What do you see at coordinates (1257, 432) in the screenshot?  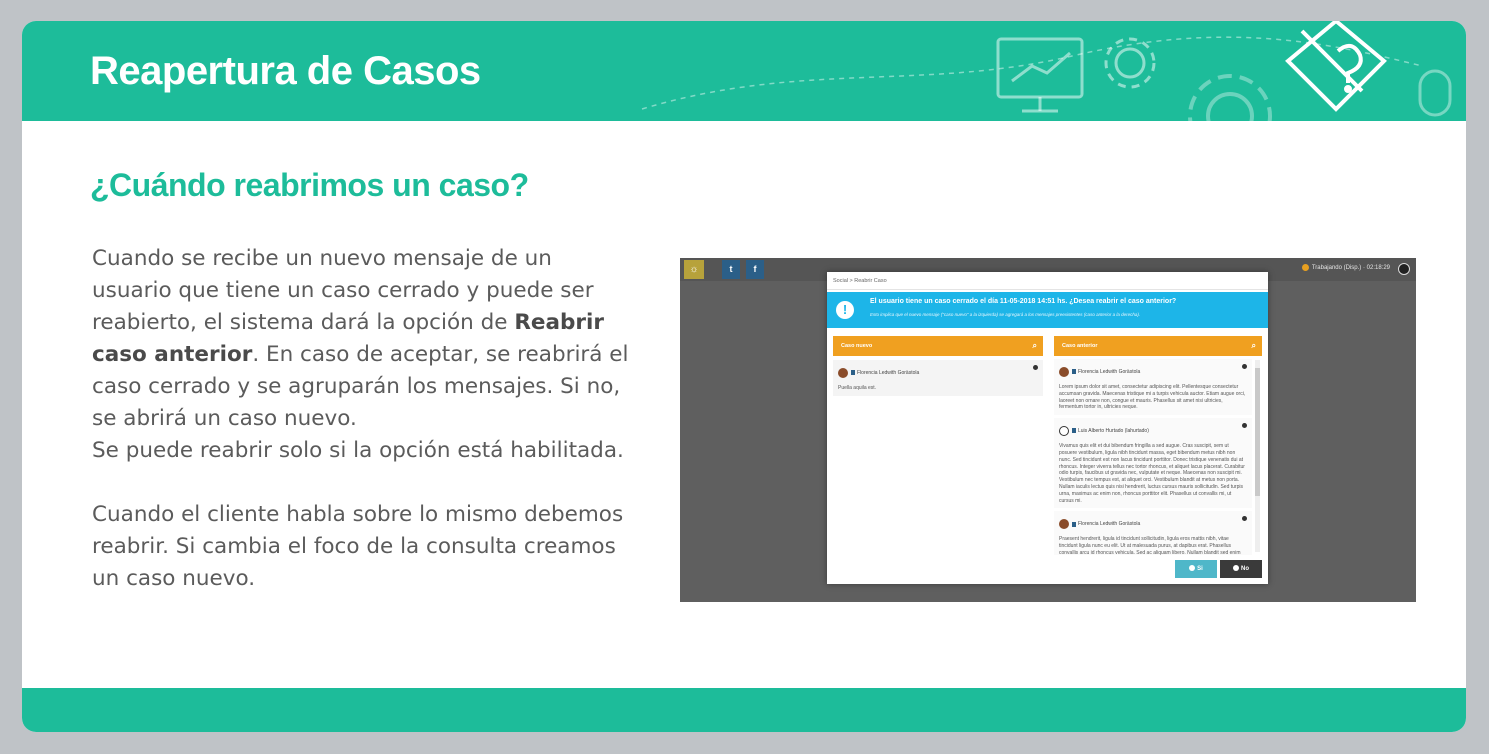 I see `scrollbar-thumb` at bounding box center [1257, 432].